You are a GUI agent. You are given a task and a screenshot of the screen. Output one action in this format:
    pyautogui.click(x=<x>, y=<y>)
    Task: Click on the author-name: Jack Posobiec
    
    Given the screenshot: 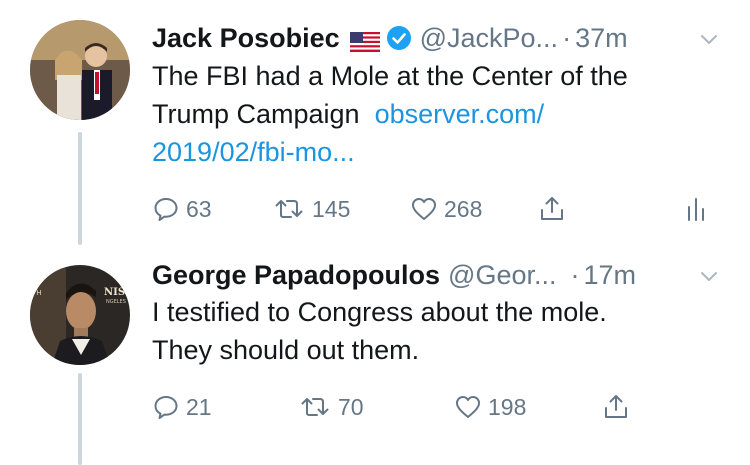 What is the action you would take?
    pyautogui.click(x=246, y=38)
    